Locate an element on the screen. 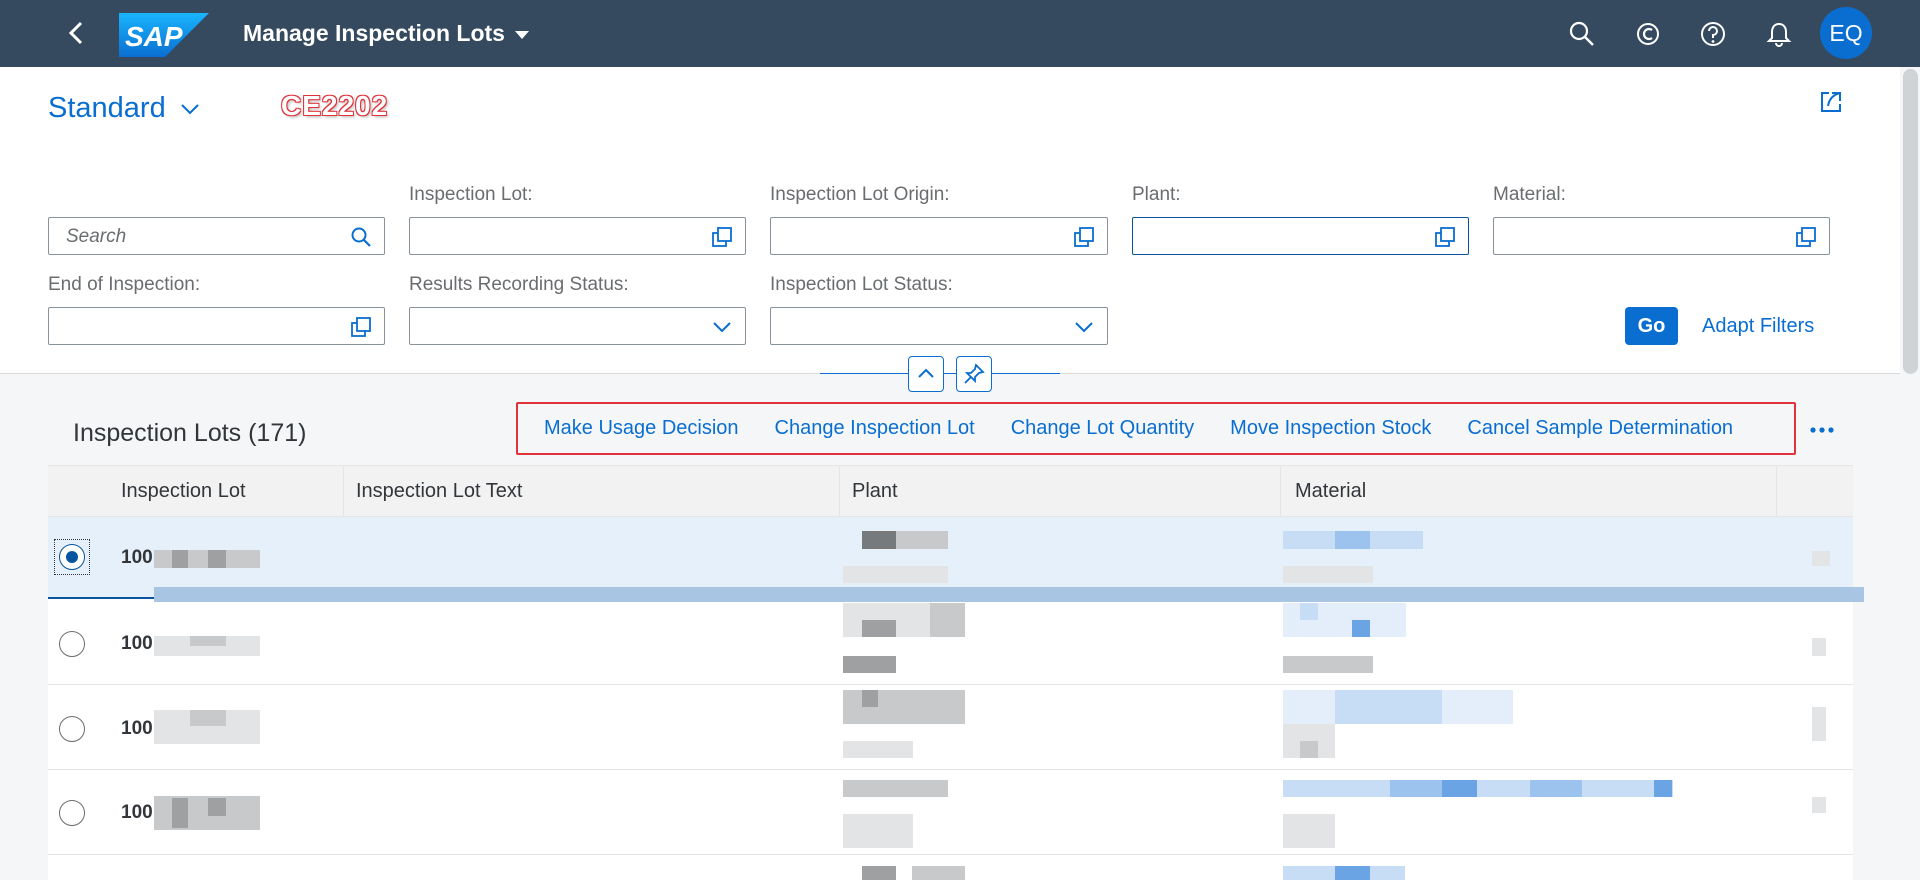 The image size is (1920, 880). chevron-up-icon is located at coordinates (926, 373).